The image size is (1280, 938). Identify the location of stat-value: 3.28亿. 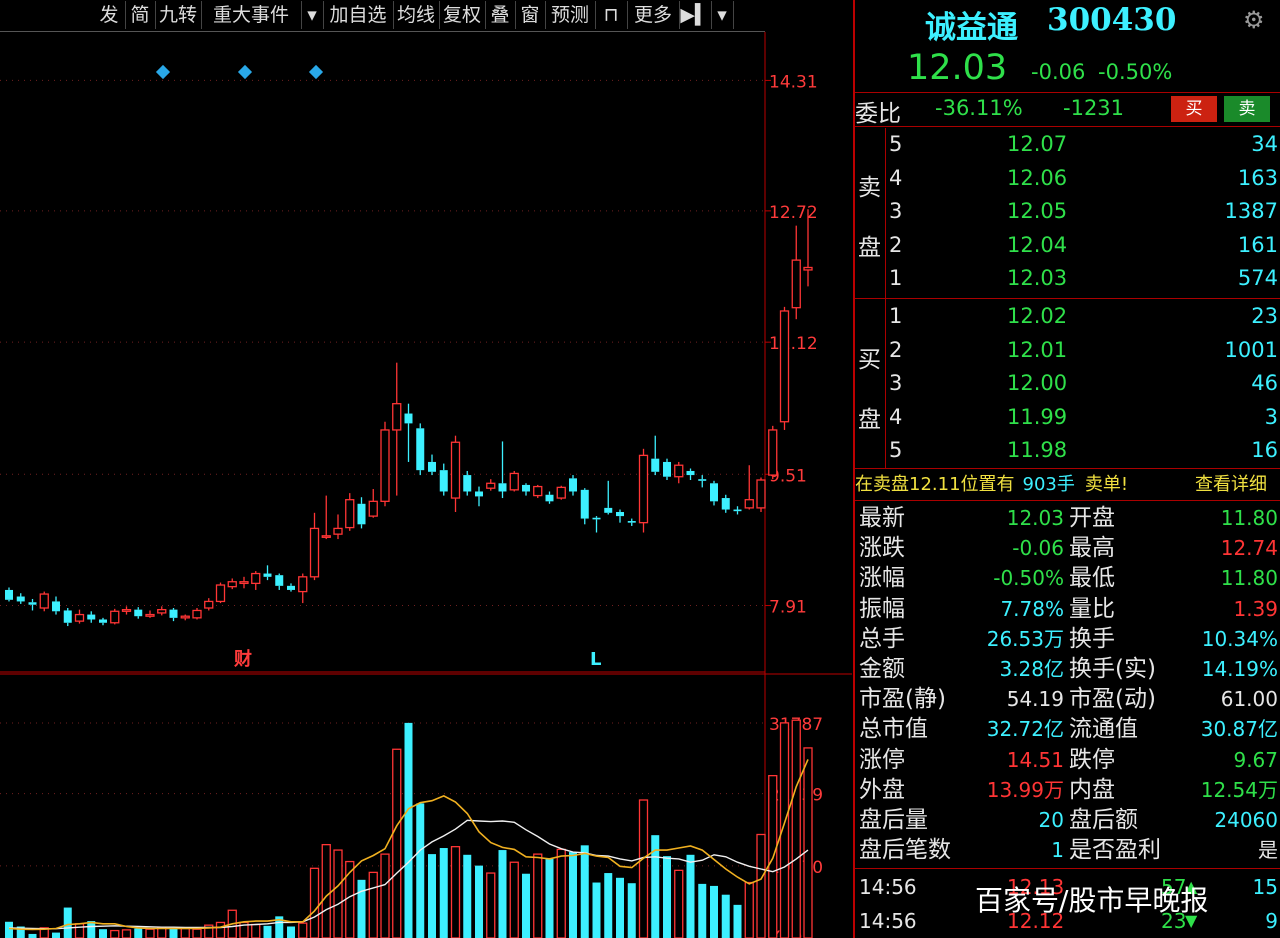
(1031, 669).